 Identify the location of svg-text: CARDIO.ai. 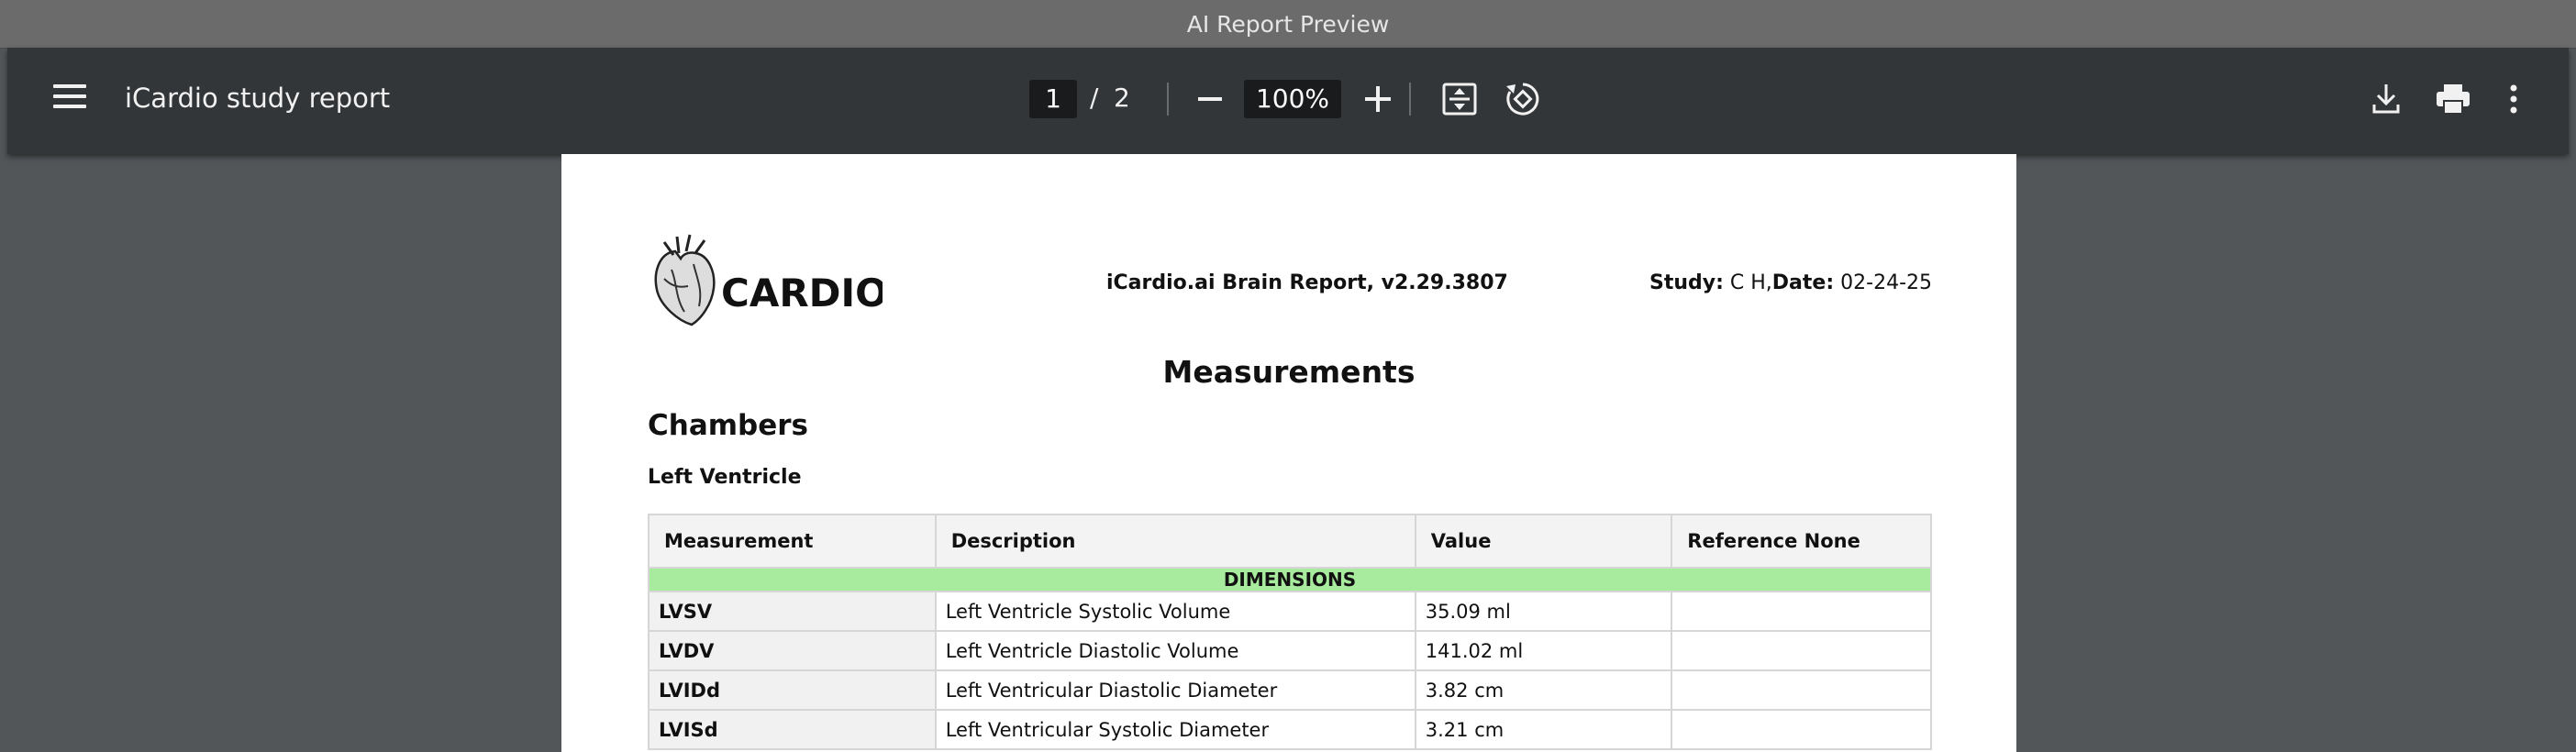
(802, 293).